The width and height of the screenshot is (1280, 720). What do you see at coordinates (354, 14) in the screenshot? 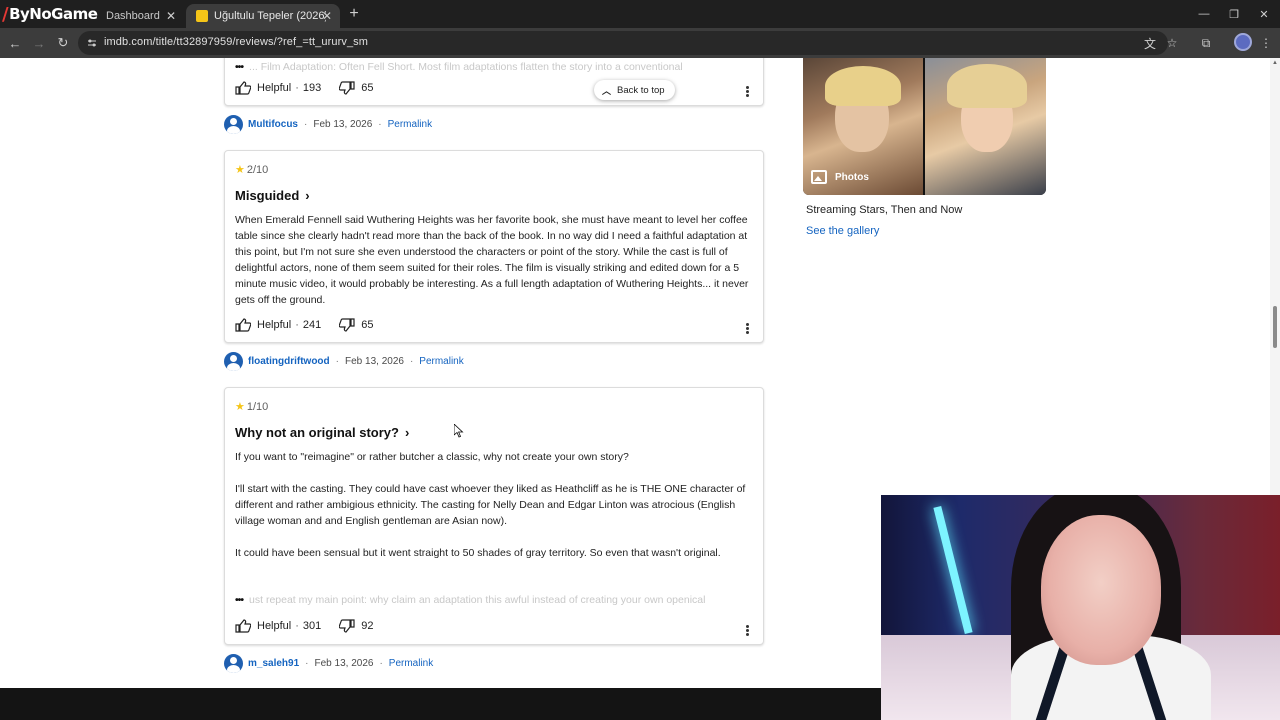
I see `new-tab-plus-icon: +` at bounding box center [354, 14].